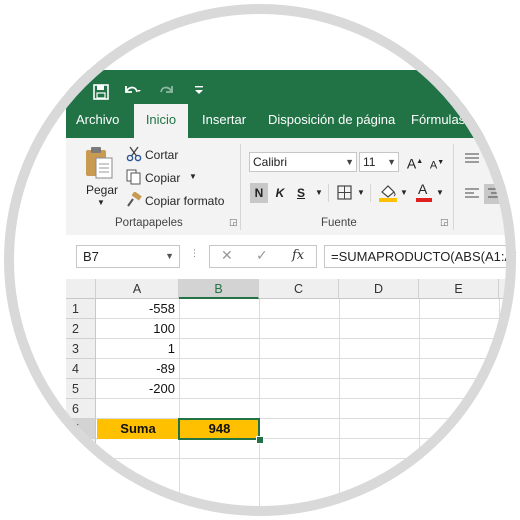 The height and width of the screenshot is (520, 520). What do you see at coordinates (459, 289) in the screenshot?
I see `column-header-e: E` at bounding box center [459, 289].